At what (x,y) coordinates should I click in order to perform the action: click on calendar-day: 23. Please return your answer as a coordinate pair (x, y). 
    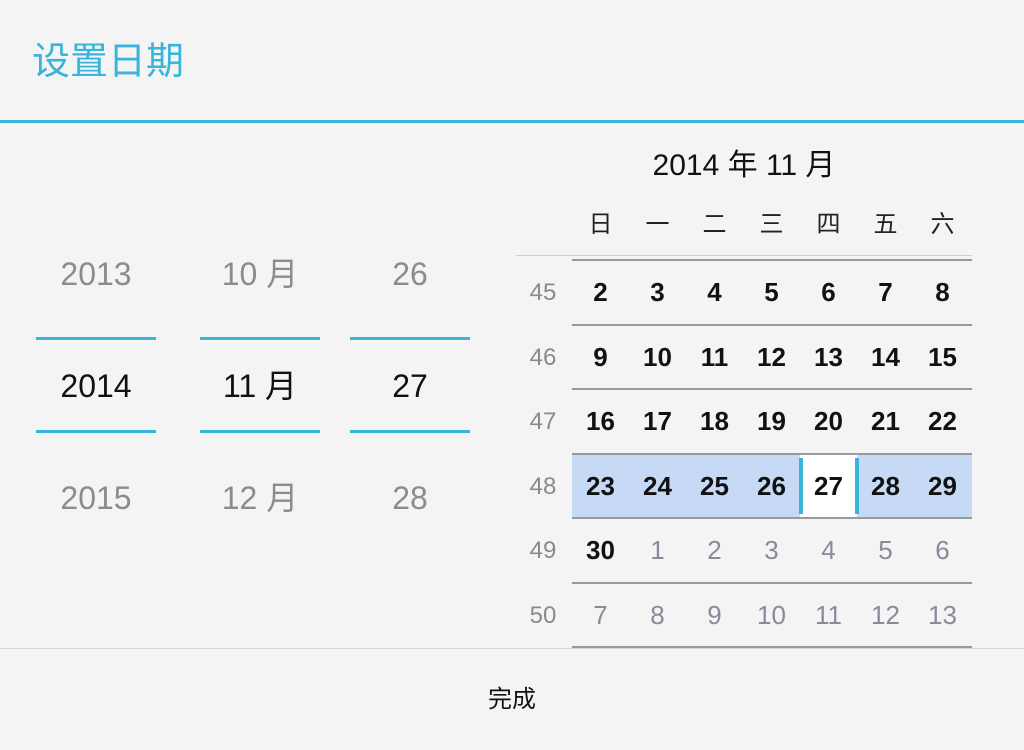
    Looking at the image, I should click on (600, 486).